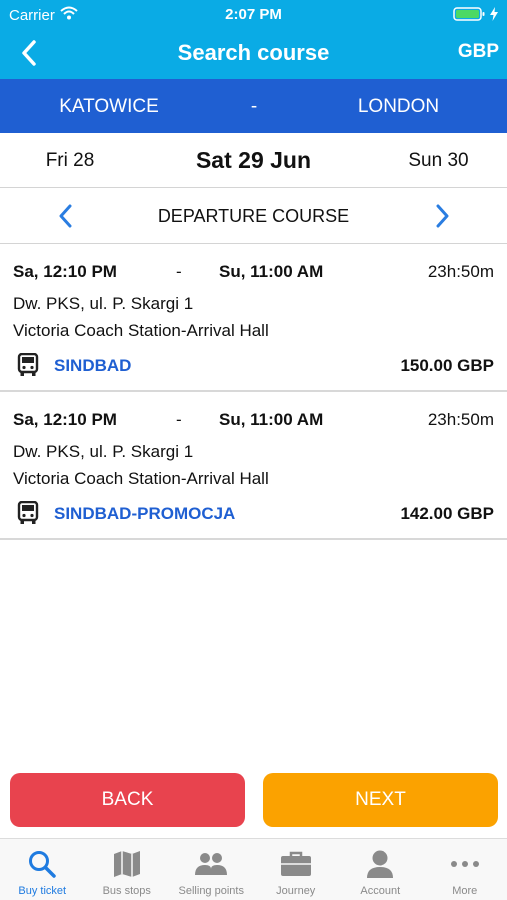 The height and width of the screenshot is (900, 507). I want to click on tab-account: Account, so click(380, 869).